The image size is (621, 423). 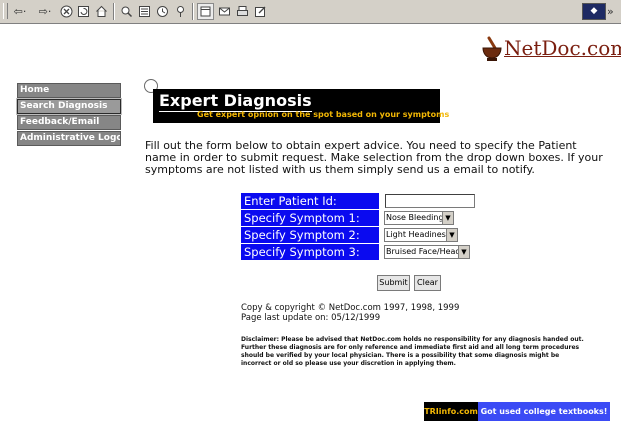 What do you see at coordinates (69, 90) in the screenshot?
I see `nav-item-home: Home` at bounding box center [69, 90].